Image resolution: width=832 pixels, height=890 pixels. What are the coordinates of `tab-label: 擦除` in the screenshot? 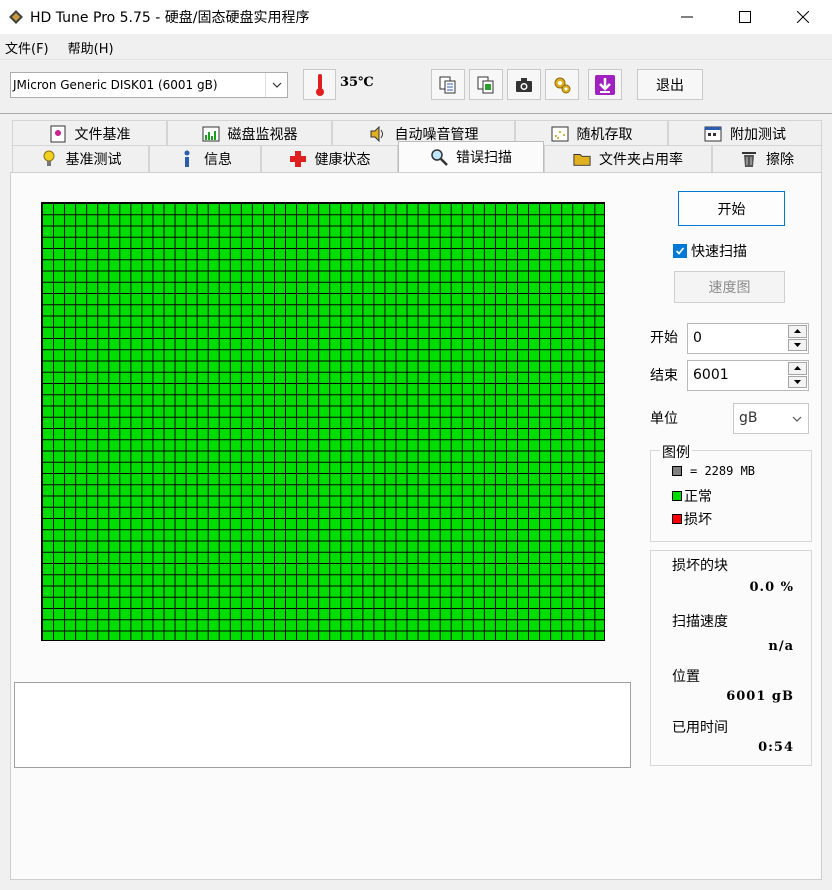 It's located at (780, 160).